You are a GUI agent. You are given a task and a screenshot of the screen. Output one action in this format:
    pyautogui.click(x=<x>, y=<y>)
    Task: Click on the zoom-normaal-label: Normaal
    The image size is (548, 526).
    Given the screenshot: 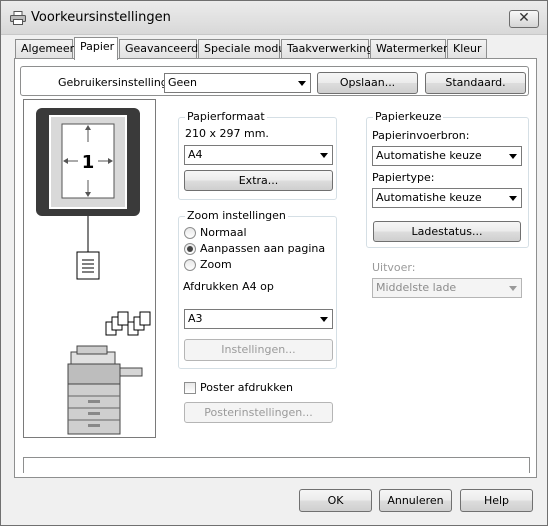 What is the action you would take?
    pyautogui.click(x=223, y=232)
    